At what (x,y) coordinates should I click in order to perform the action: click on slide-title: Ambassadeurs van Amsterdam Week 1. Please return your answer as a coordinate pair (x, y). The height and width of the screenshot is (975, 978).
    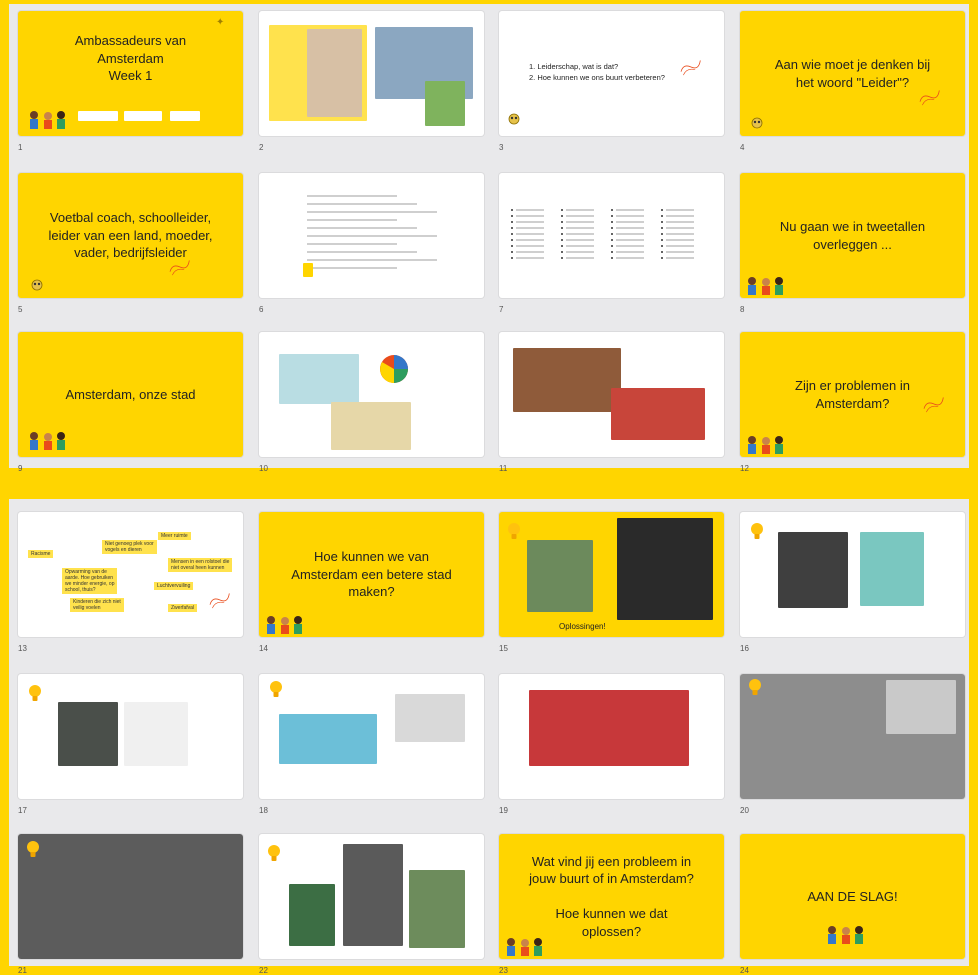
    Looking at the image, I should click on (130, 58).